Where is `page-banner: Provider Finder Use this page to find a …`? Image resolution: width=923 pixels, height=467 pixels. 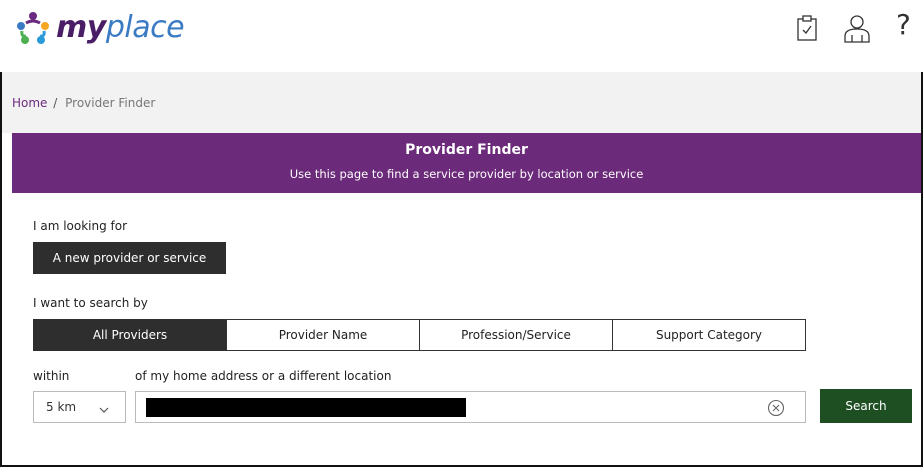 page-banner: Provider Finder Use this page to find a … is located at coordinates (466, 163).